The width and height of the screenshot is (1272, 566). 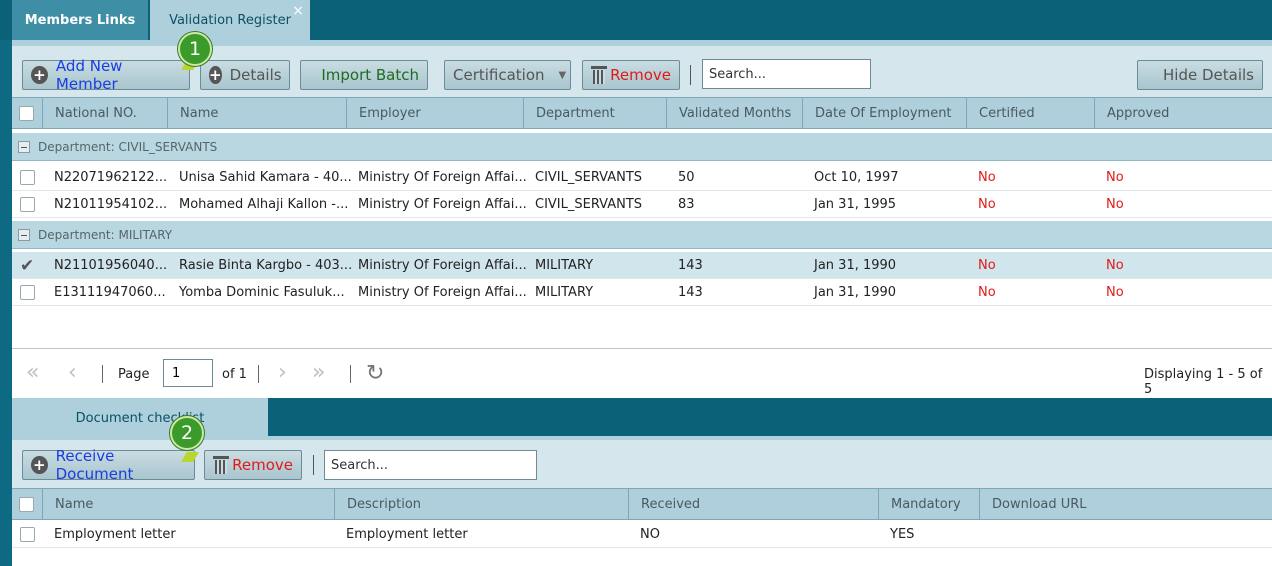 What do you see at coordinates (434, 113) in the screenshot?
I see `column-header-employer: Employer` at bounding box center [434, 113].